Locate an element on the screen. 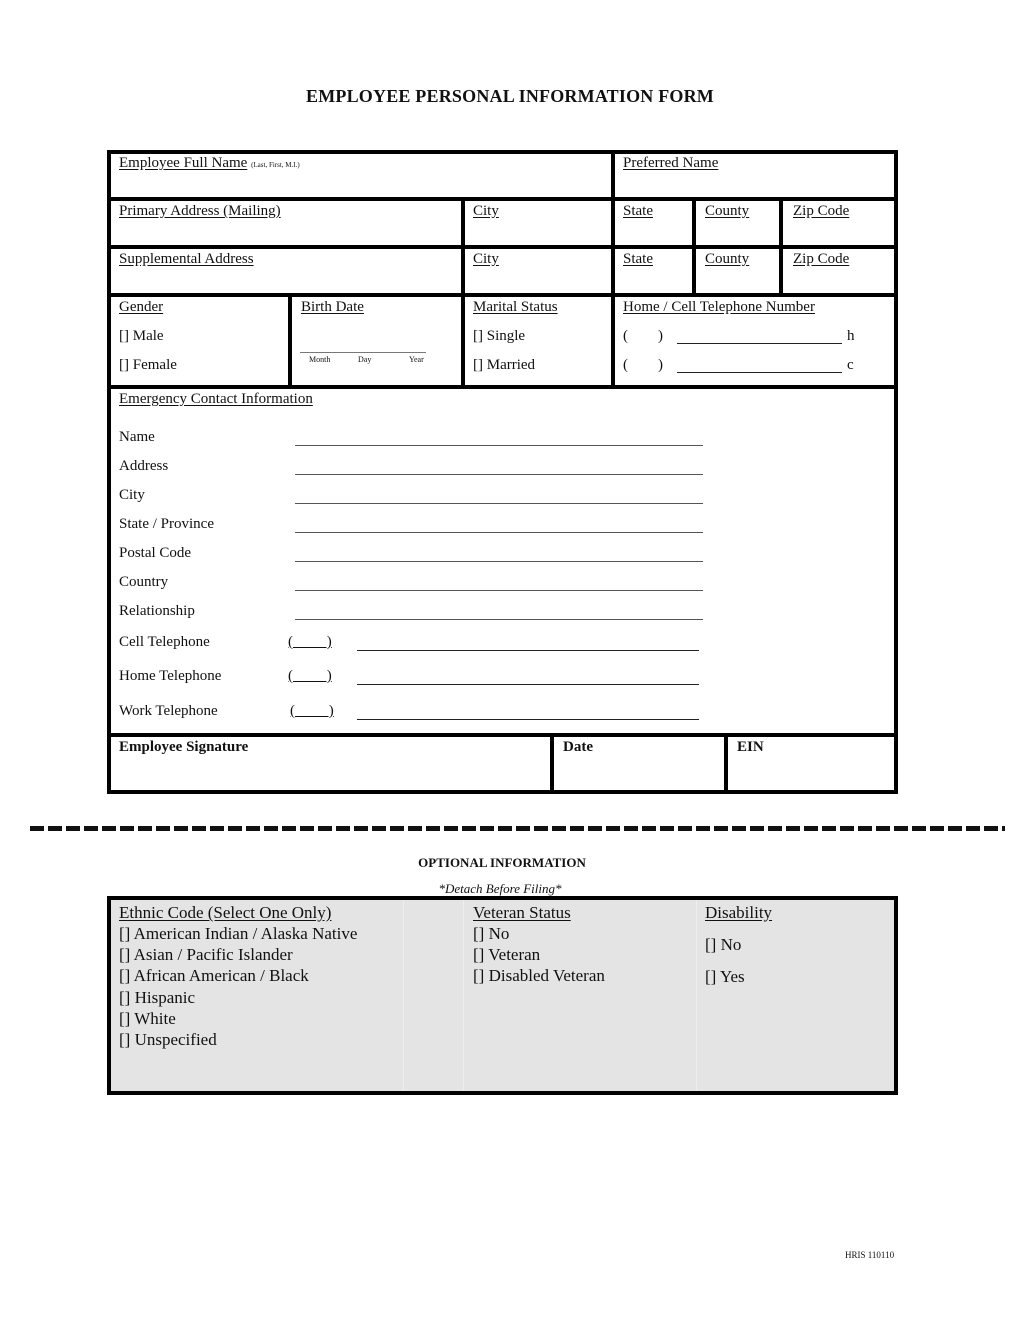  primary-address-field: Primary Address (Mailing) is located at coordinates (200, 211).